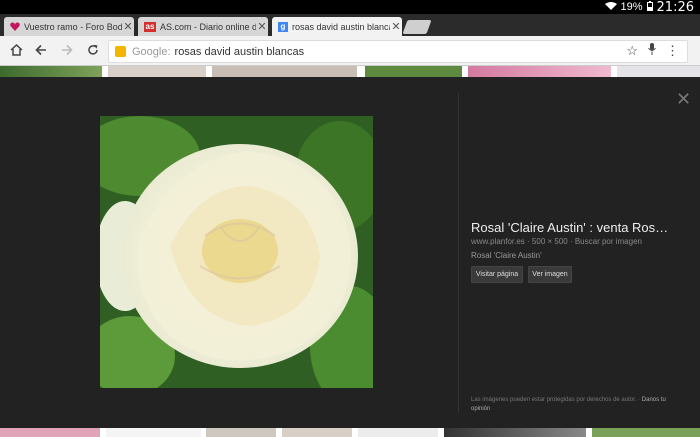  I want to click on tab-as-com: as AS.com - Diario online depor ✕, so click(203, 26).